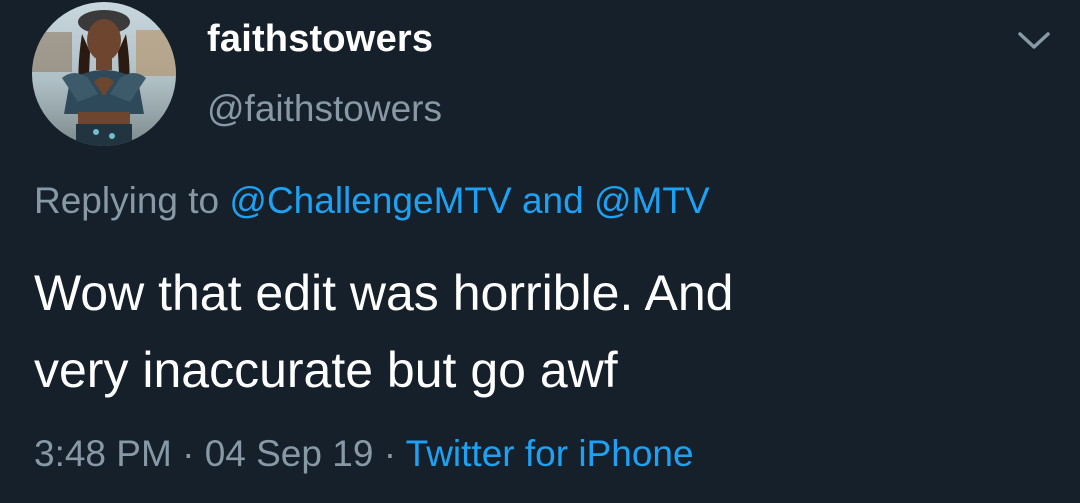 This screenshot has width=1080, height=503. I want to click on display-name: faithstowers, so click(320, 39).